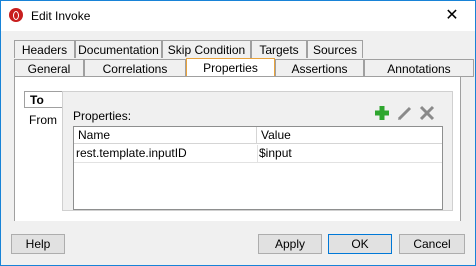 The height and width of the screenshot is (266, 476). I want to click on cancel-button: Cancel, so click(432, 244).